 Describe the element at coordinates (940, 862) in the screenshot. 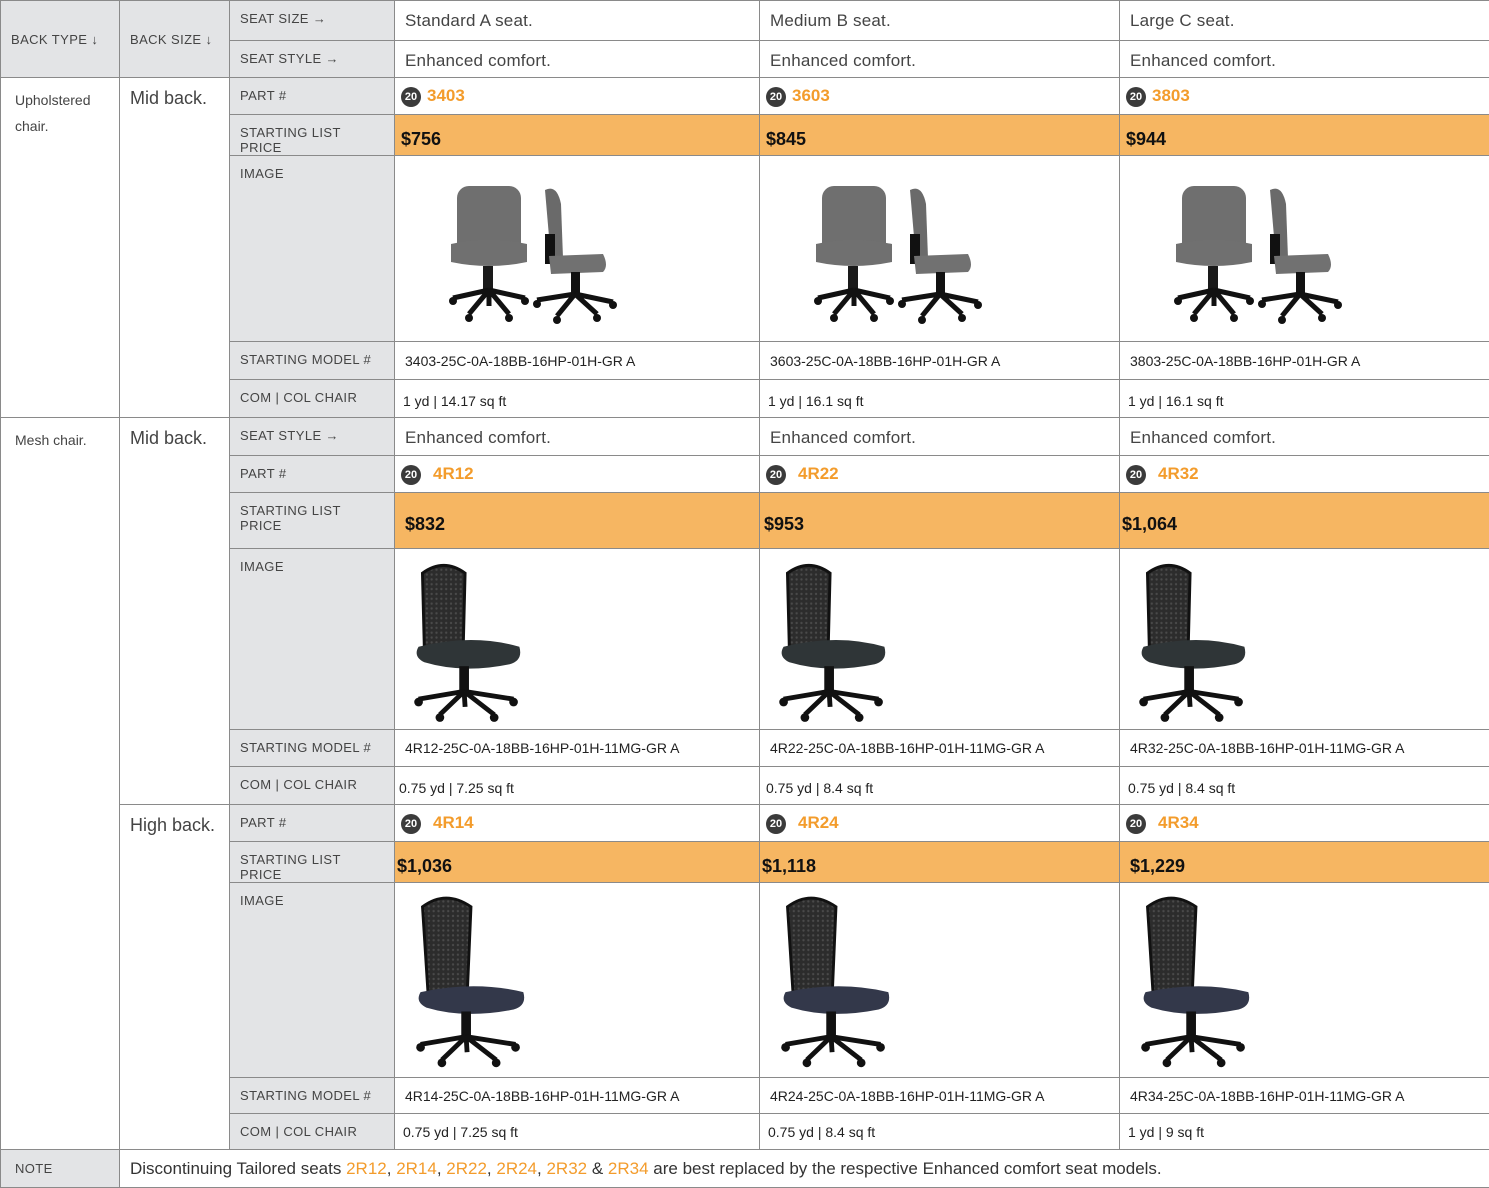

I see `price-value: $1,118` at that location.